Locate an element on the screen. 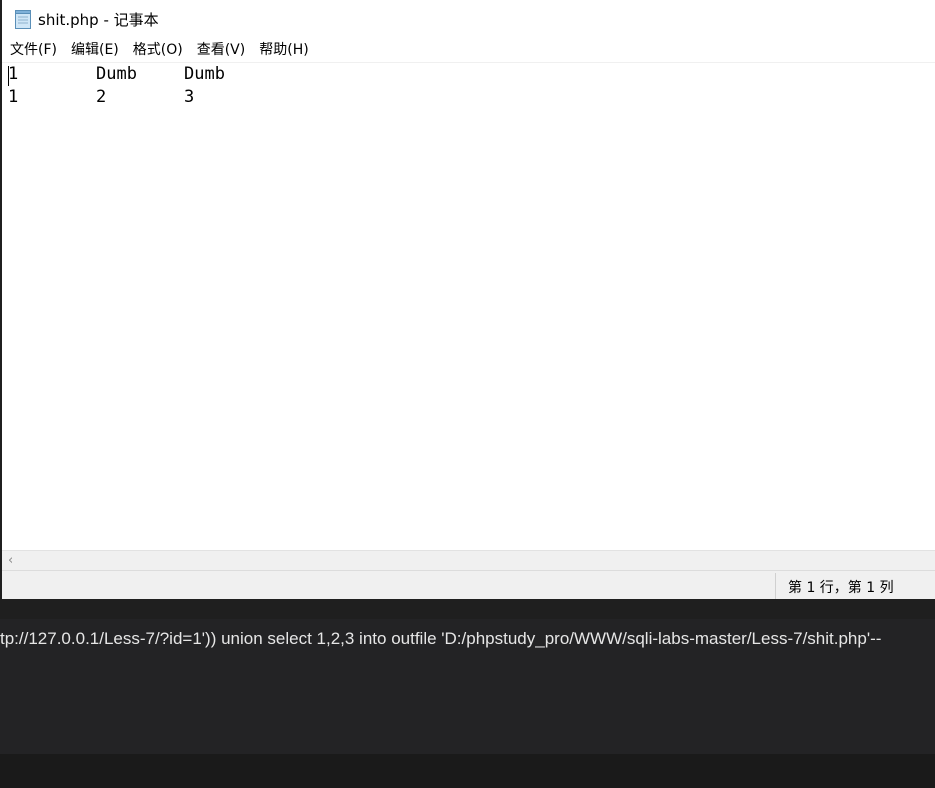 This screenshot has height=788, width=935. cursor-position: 第 1 行，第 1 列 is located at coordinates (841, 588).